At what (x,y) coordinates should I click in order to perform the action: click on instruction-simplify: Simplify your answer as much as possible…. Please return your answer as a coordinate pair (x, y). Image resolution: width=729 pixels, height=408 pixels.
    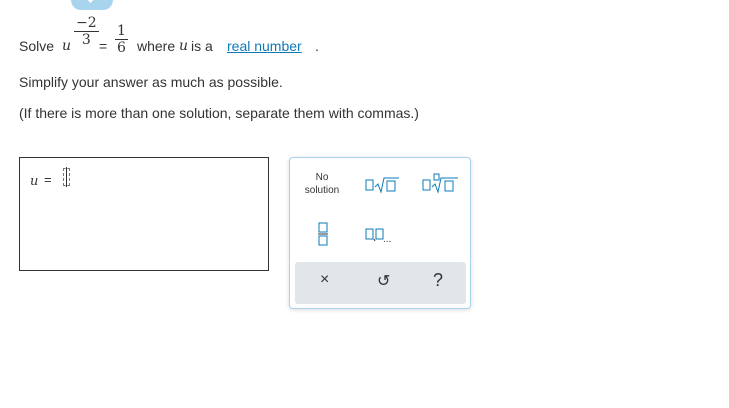
    Looking at the image, I should click on (151, 82).